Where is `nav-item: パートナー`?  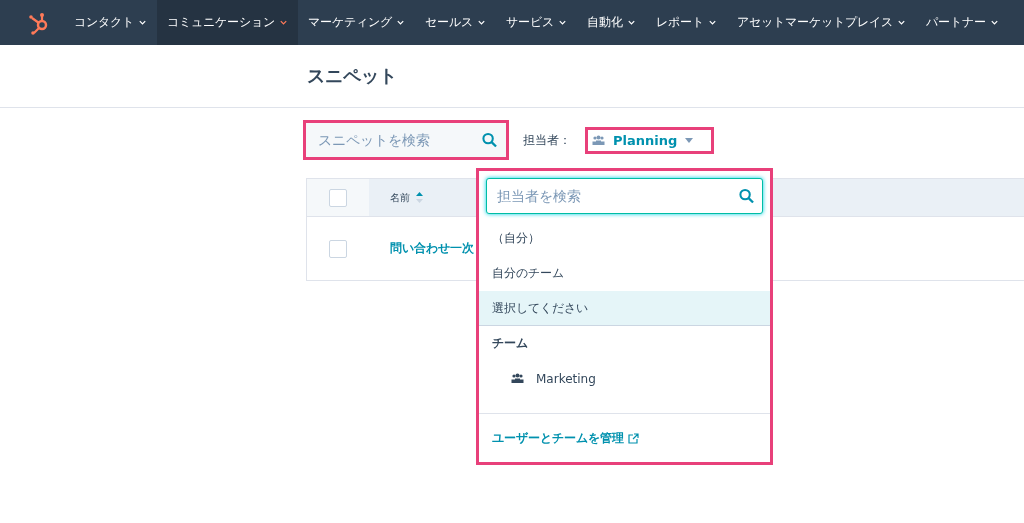 nav-item: パートナー is located at coordinates (962, 22).